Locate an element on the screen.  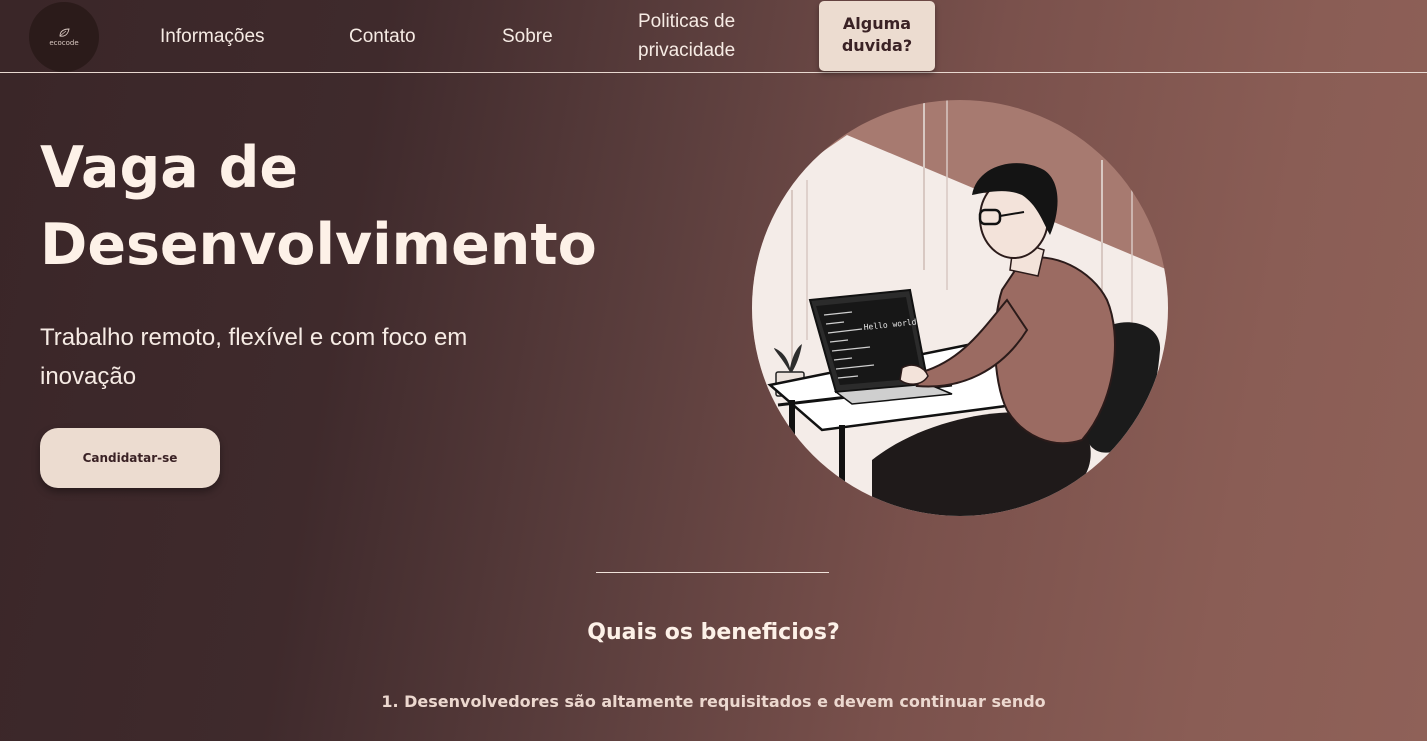
section-divider is located at coordinates (712, 572).